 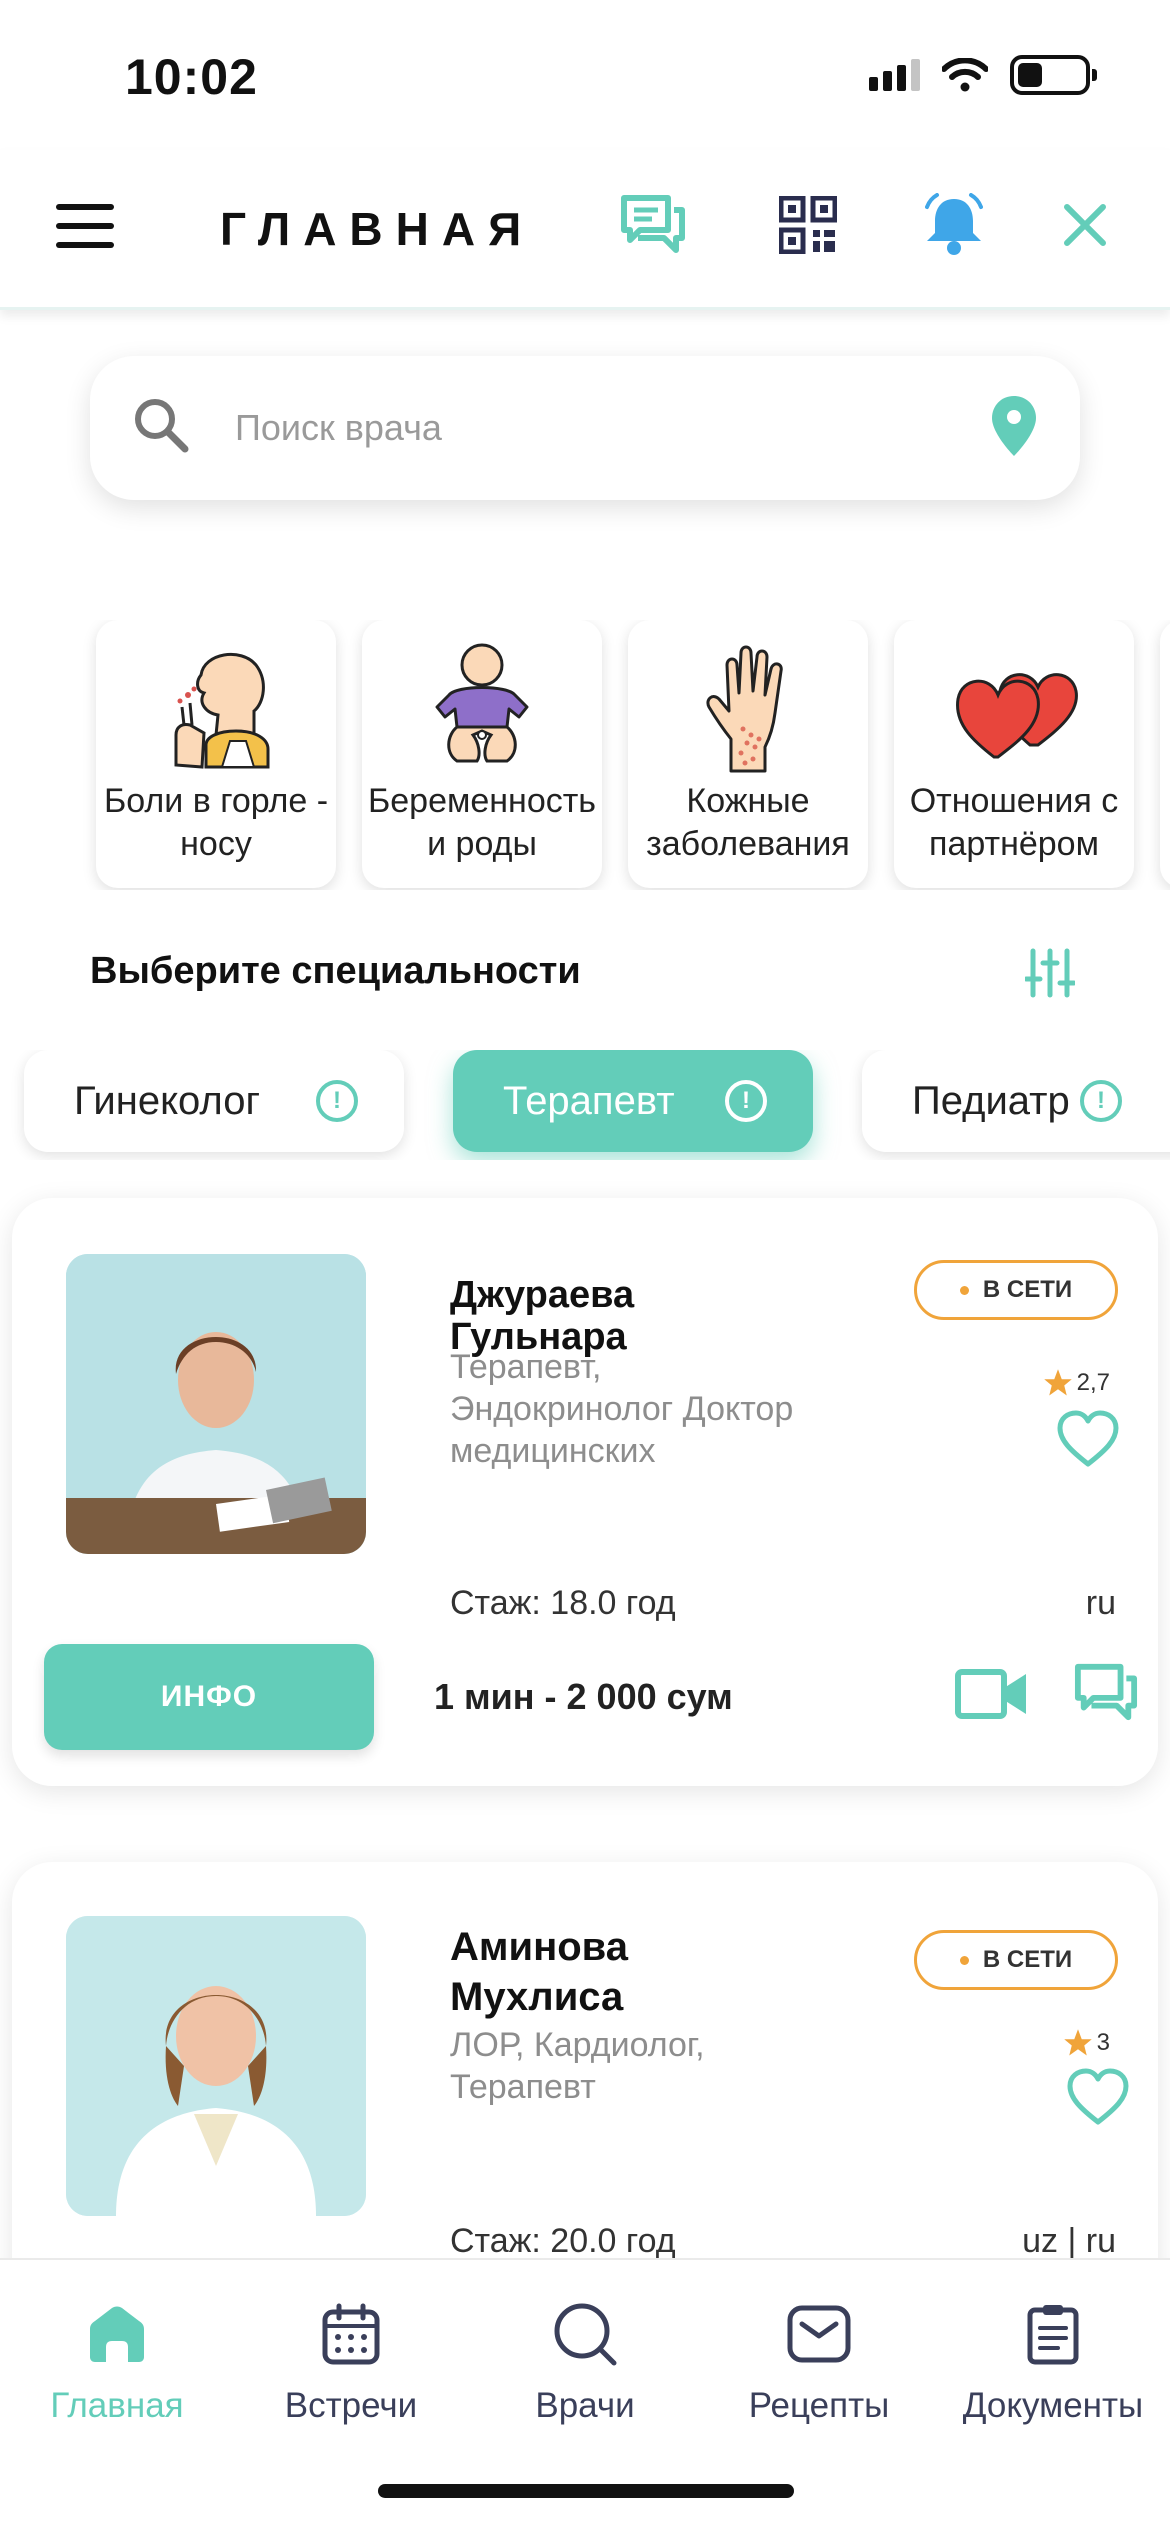 I want to click on baby-icon, so click(x=482, y=702).